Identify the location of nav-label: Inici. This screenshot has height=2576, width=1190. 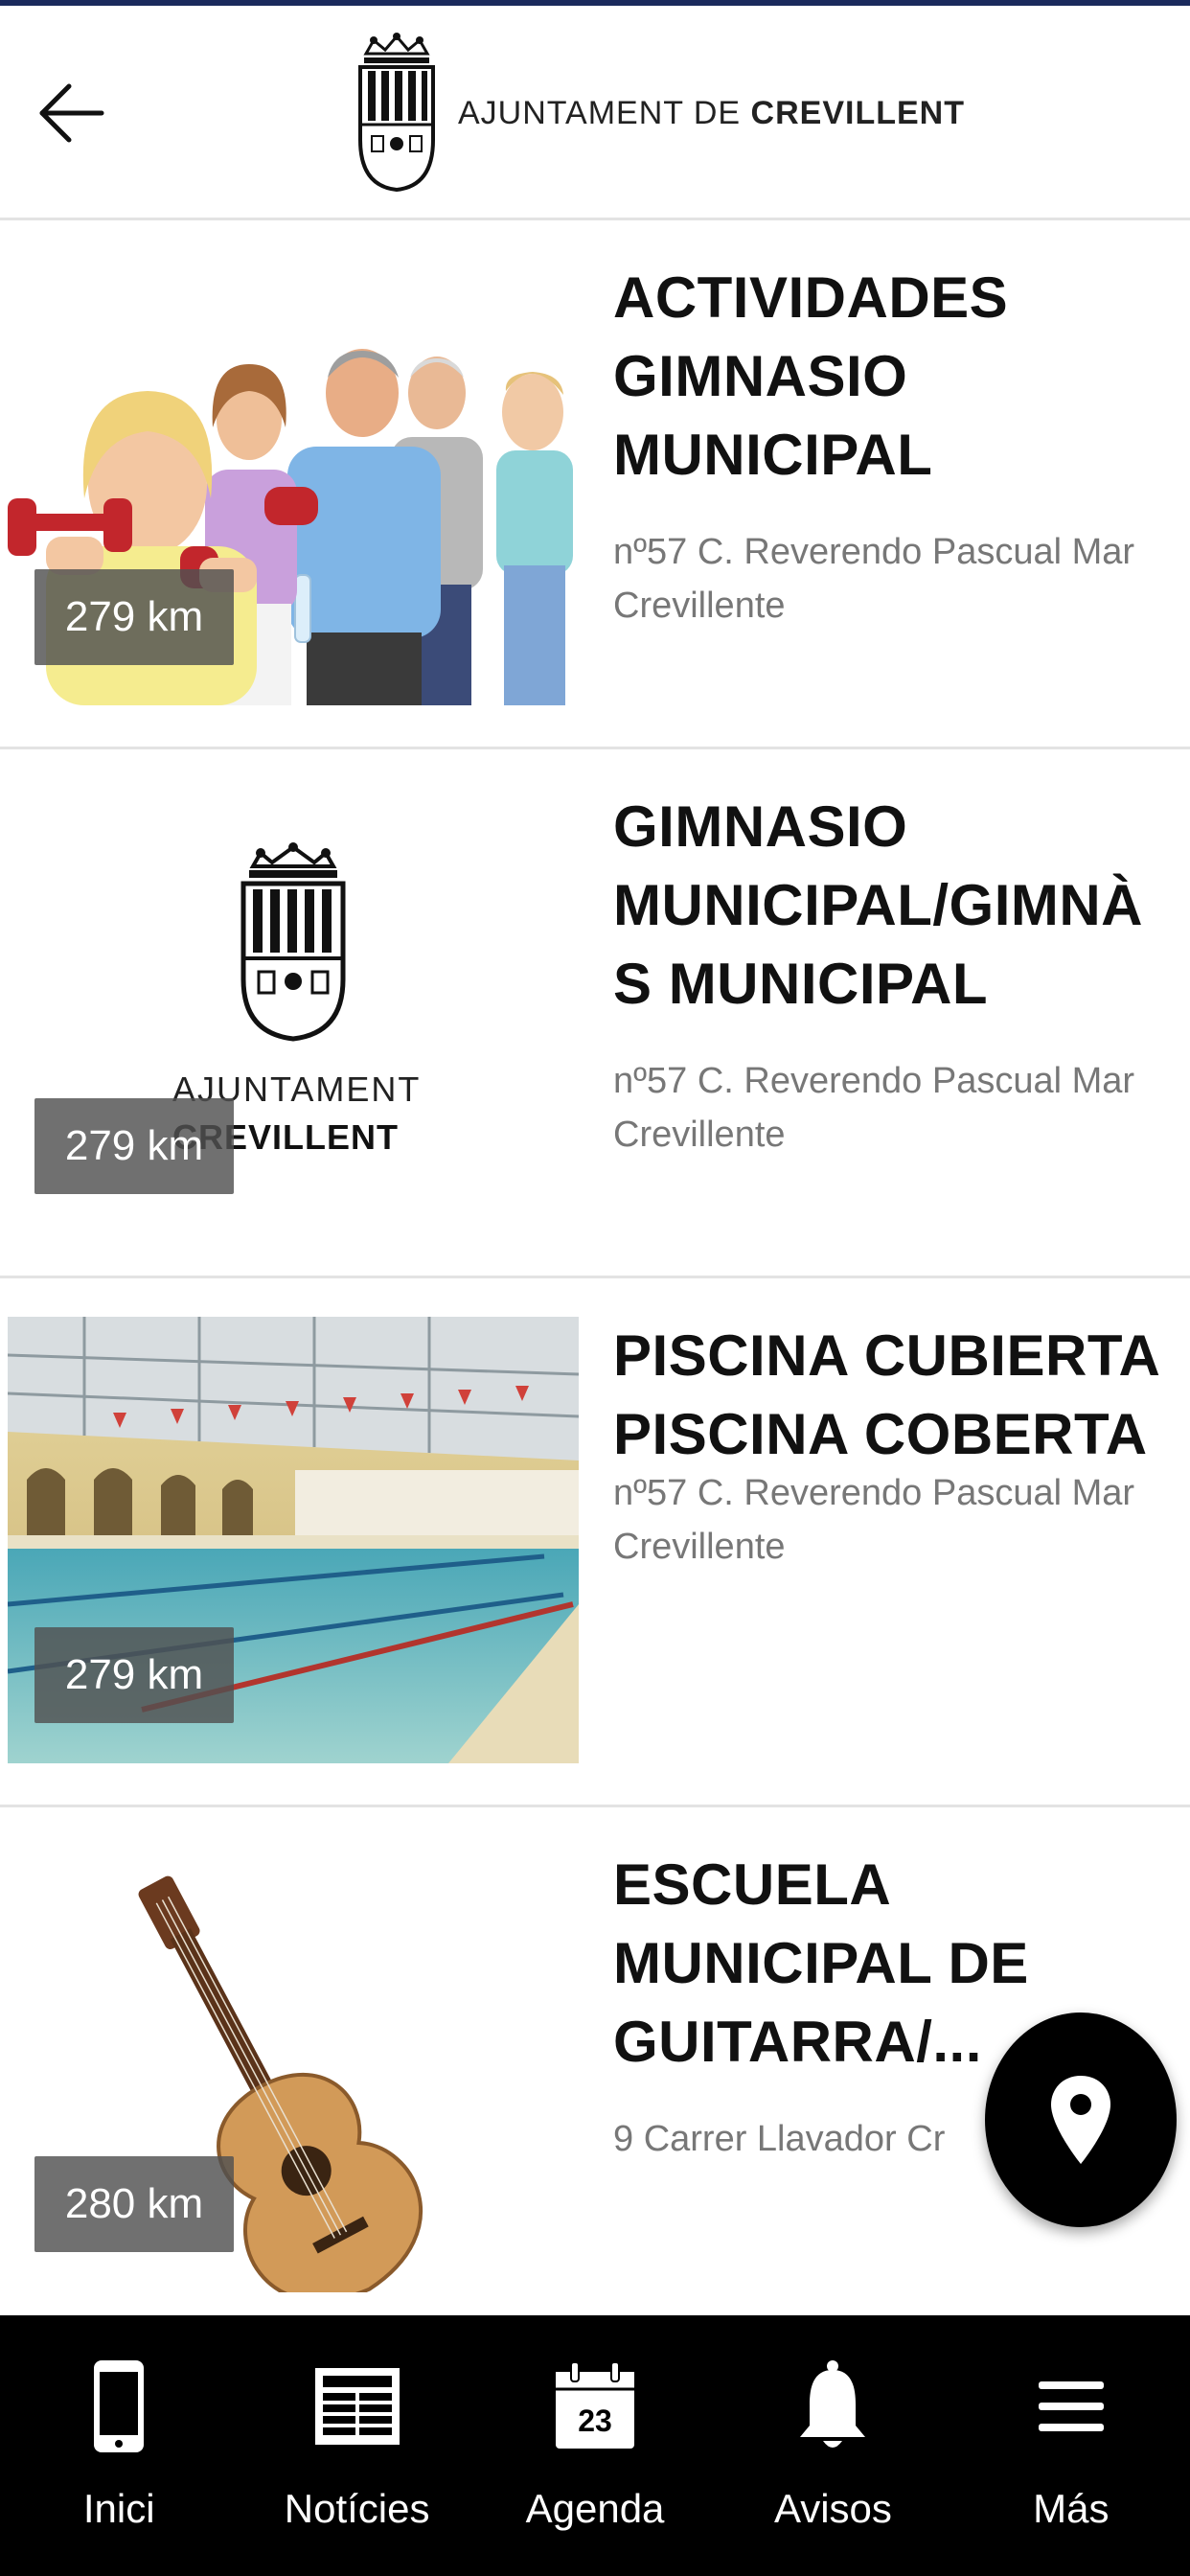
(119, 2509).